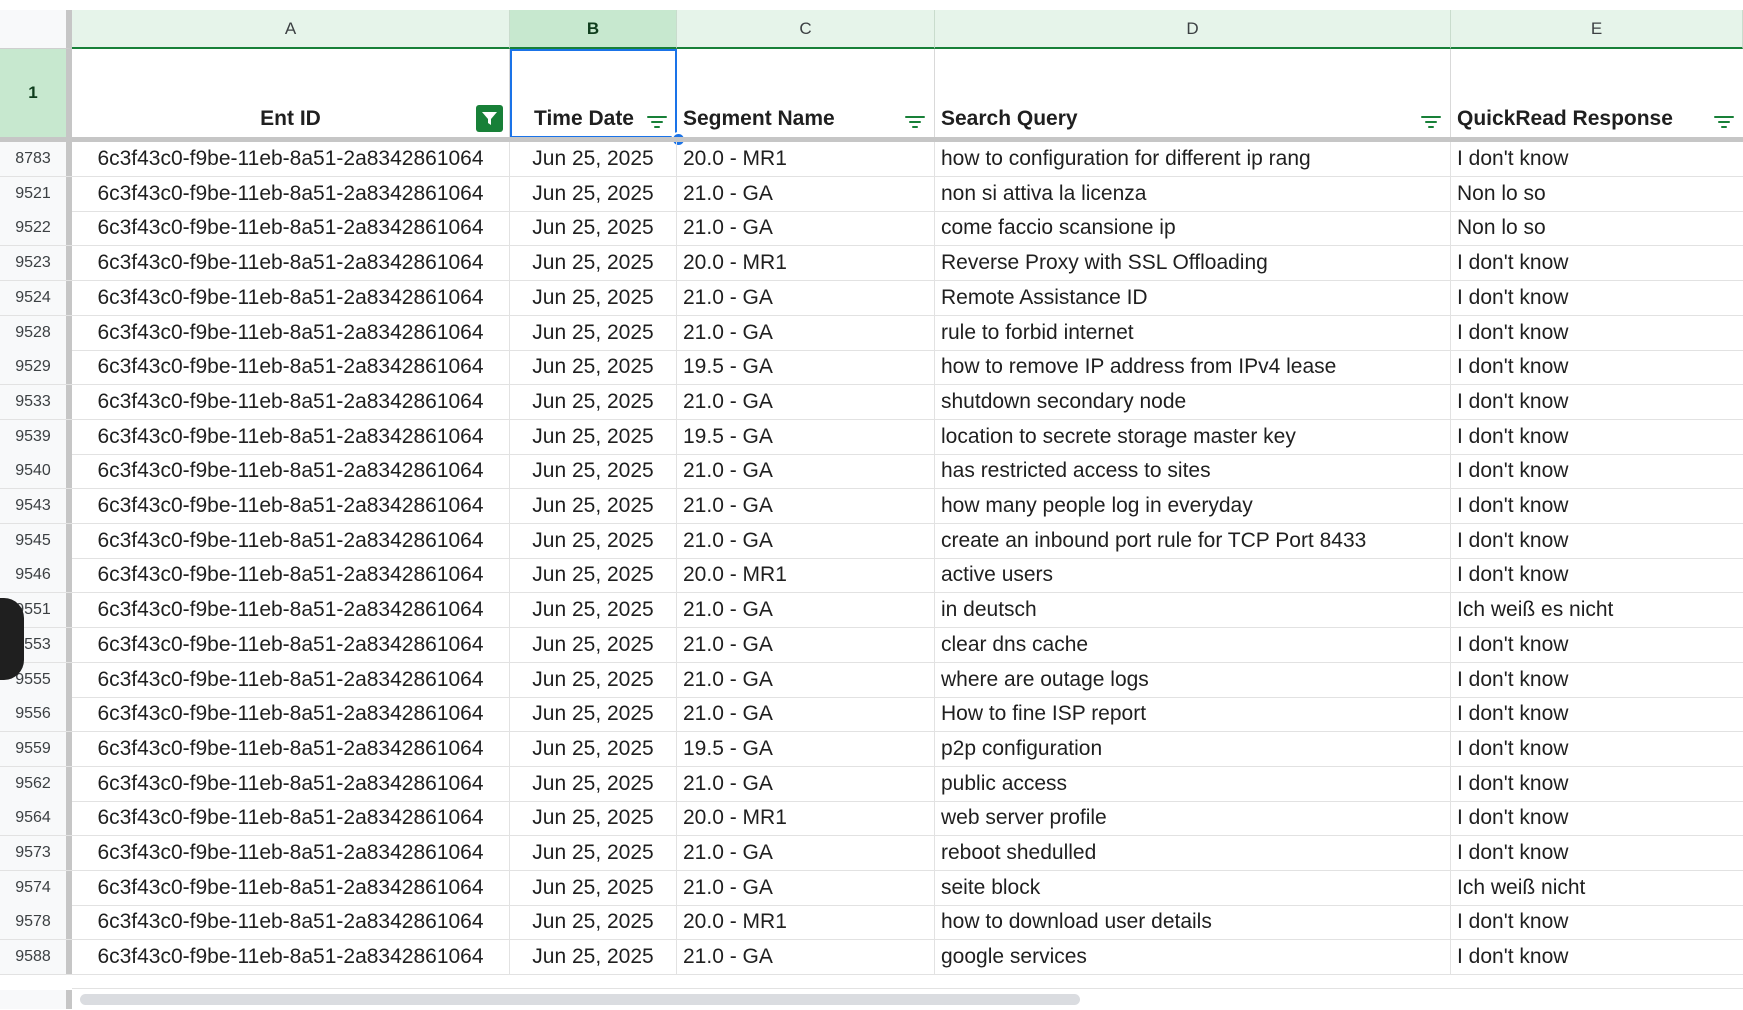 The image size is (1743, 1010). What do you see at coordinates (291, 29) in the screenshot?
I see `column-header-a: A` at bounding box center [291, 29].